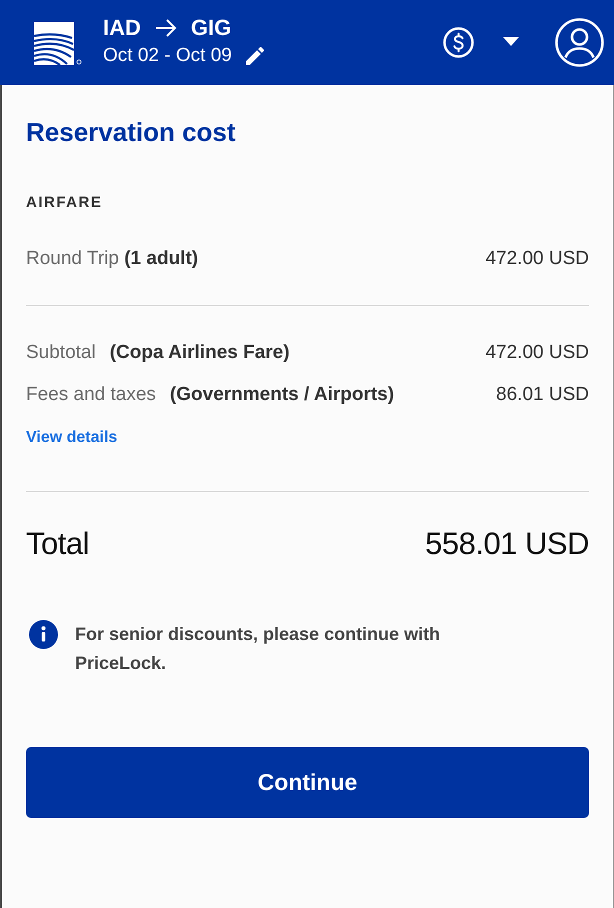  What do you see at coordinates (258, 649) in the screenshot?
I see `notice-text: For senior discounts, please continue with PriceLock.` at bounding box center [258, 649].